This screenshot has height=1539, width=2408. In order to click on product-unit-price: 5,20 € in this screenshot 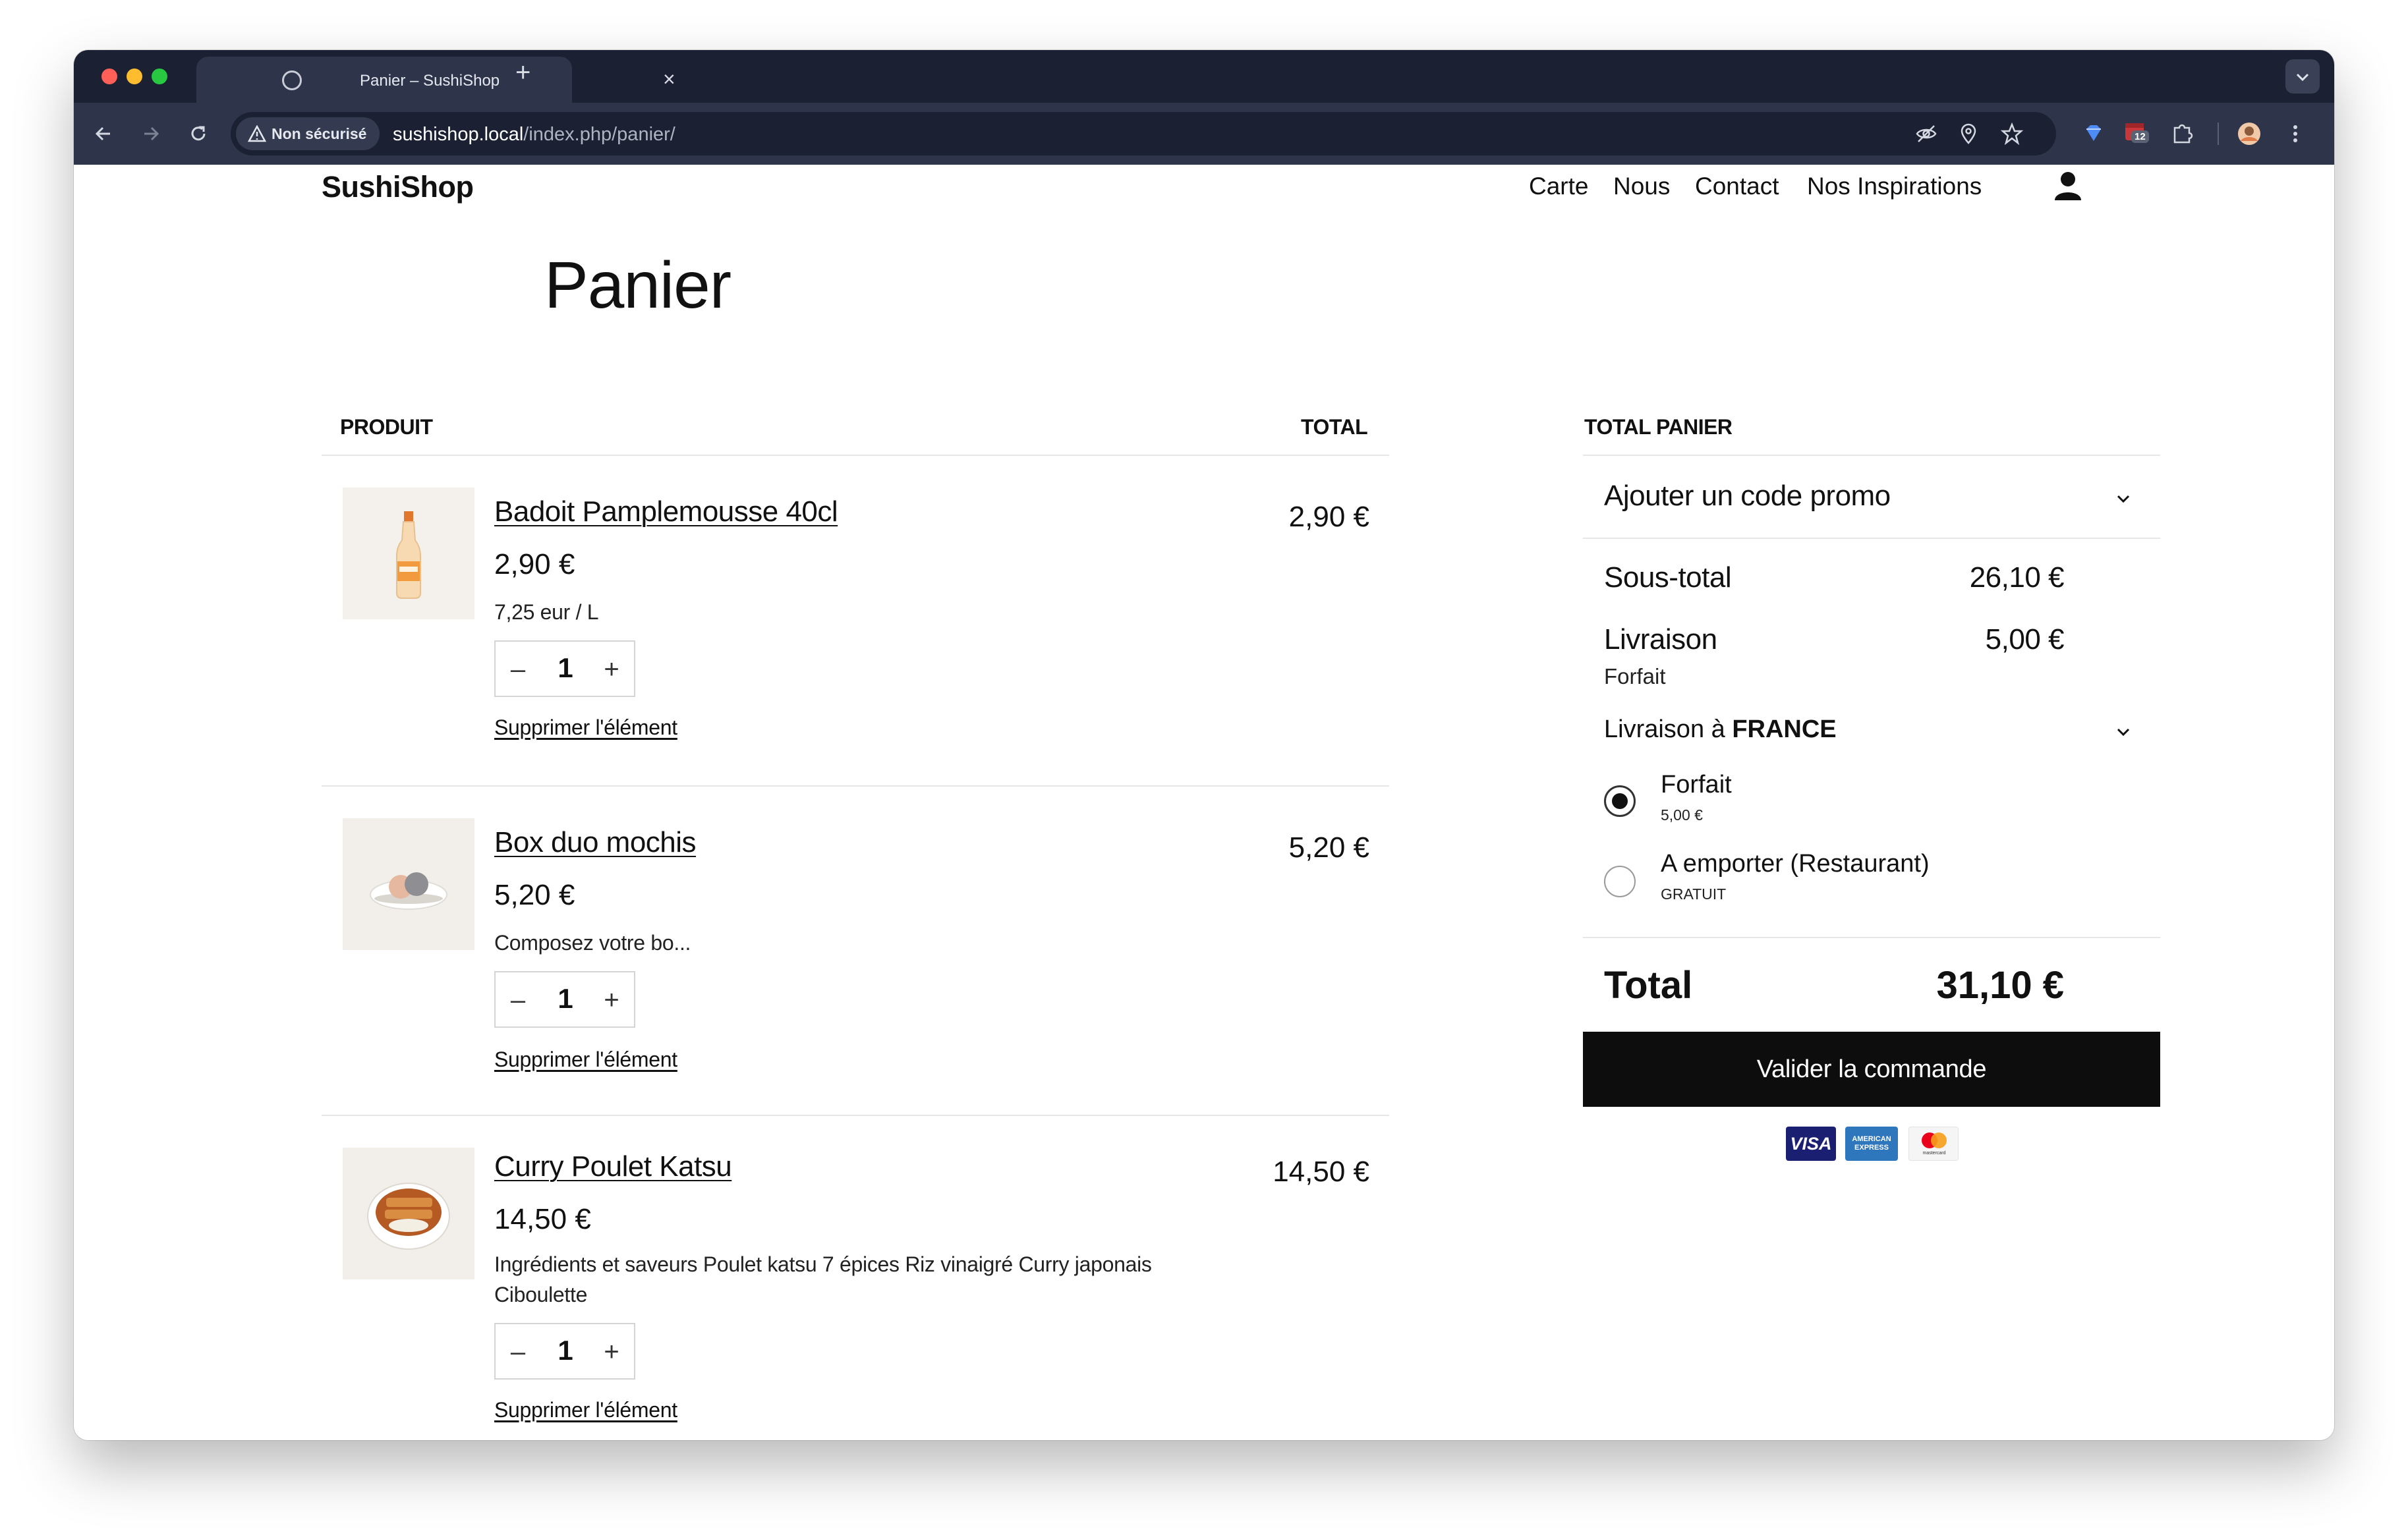, I will do `click(534, 895)`.